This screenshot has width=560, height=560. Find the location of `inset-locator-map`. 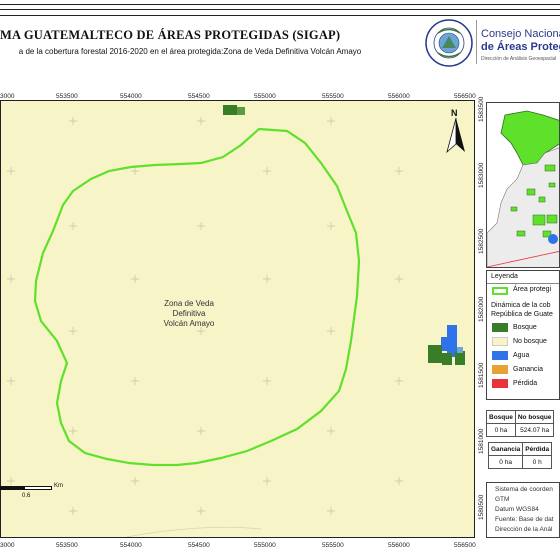

inset-locator-map is located at coordinates (523, 185).